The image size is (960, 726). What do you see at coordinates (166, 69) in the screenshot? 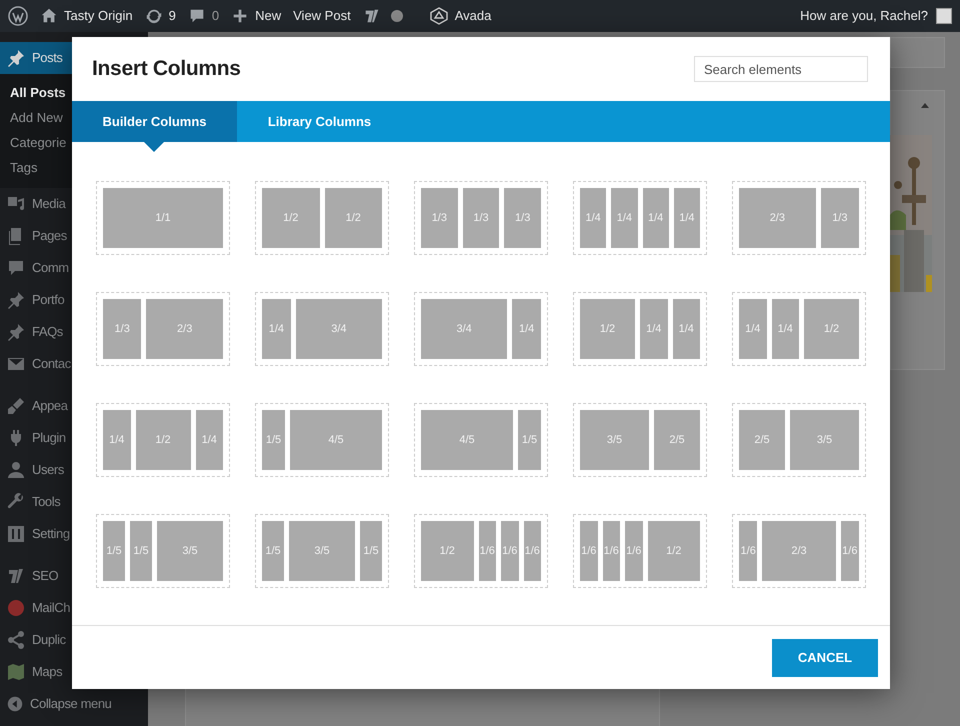
I see `modal-title: Insert Columns` at bounding box center [166, 69].